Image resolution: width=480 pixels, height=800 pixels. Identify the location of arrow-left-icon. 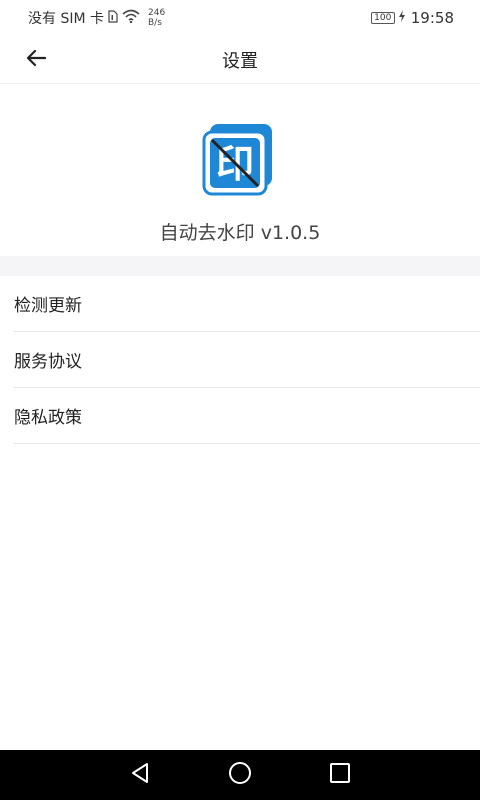
(36, 60).